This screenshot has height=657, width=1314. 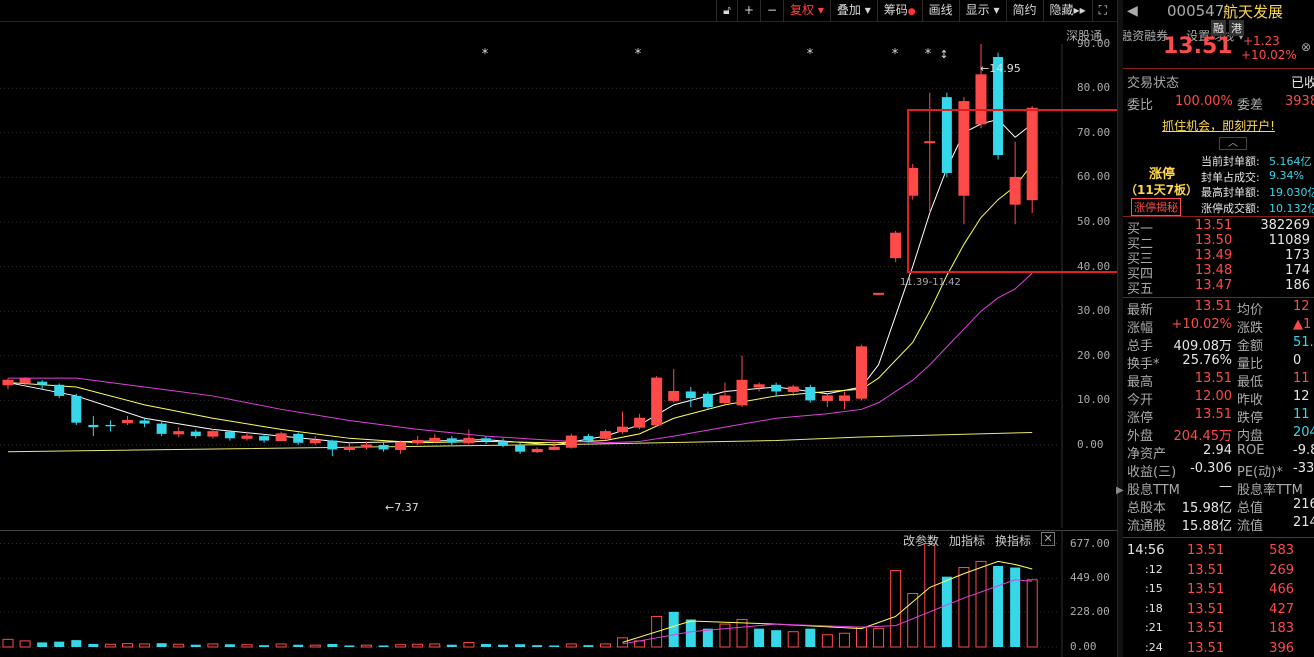 What do you see at coordinates (748, 11) in the screenshot?
I see `plus-icon: +` at bounding box center [748, 11].